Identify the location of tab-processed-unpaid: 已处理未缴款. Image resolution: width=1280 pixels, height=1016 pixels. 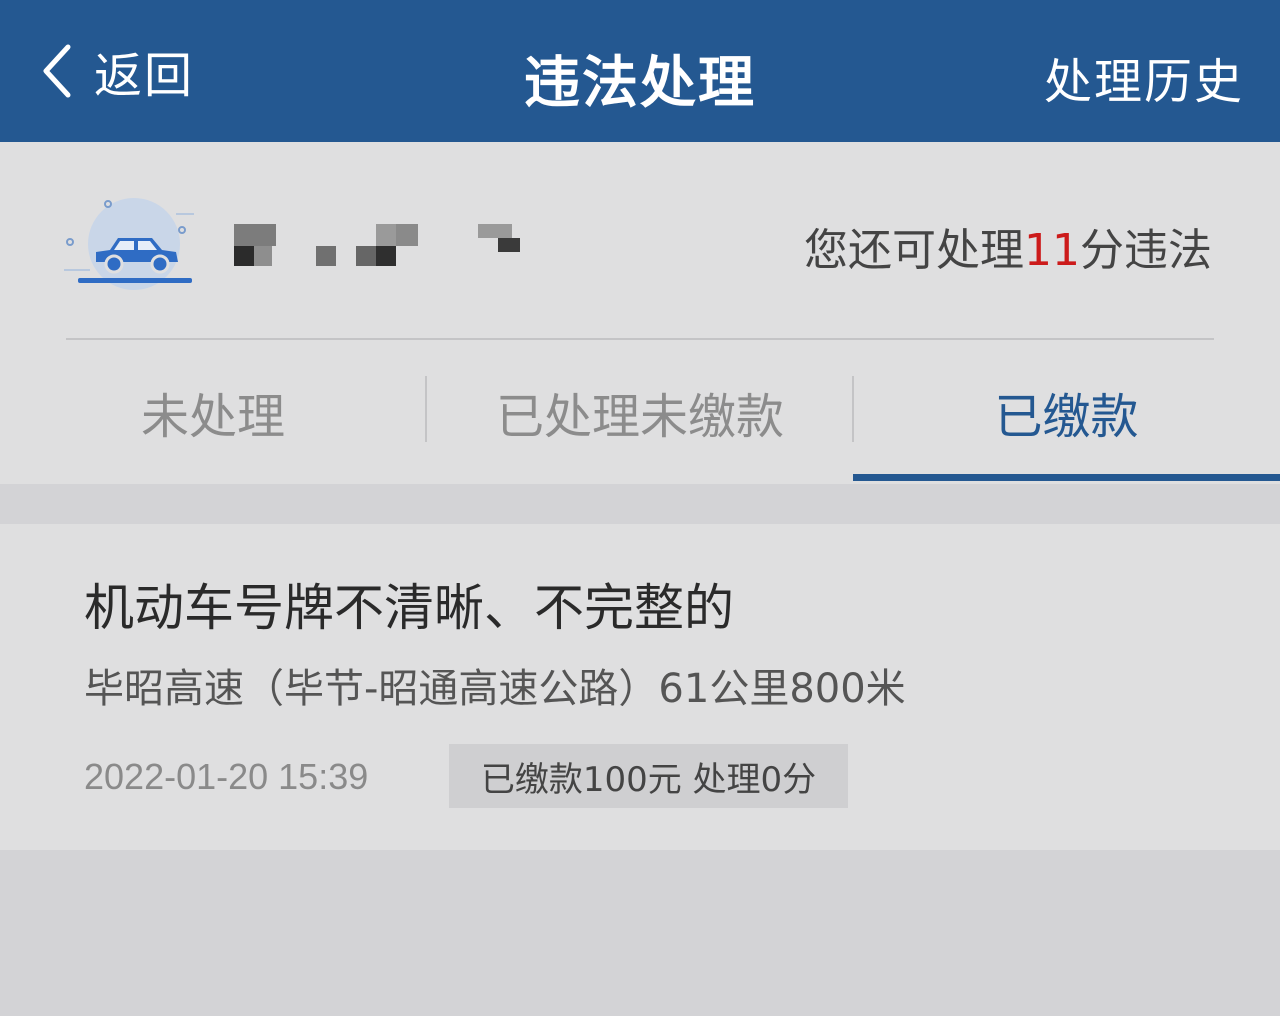
(640, 412).